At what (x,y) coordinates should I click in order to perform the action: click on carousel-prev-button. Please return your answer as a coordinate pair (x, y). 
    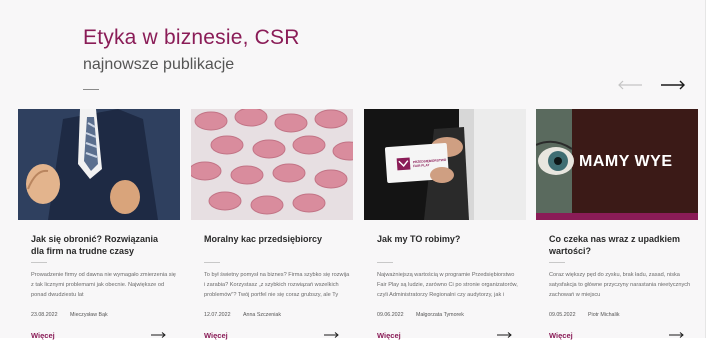
    Looking at the image, I should click on (630, 85).